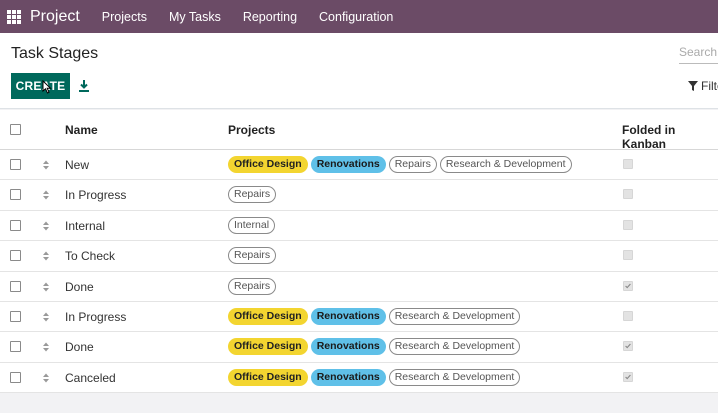 This screenshot has height=413, width=718. What do you see at coordinates (251, 130) in the screenshot?
I see `column-header-projects: Projects` at bounding box center [251, 130].